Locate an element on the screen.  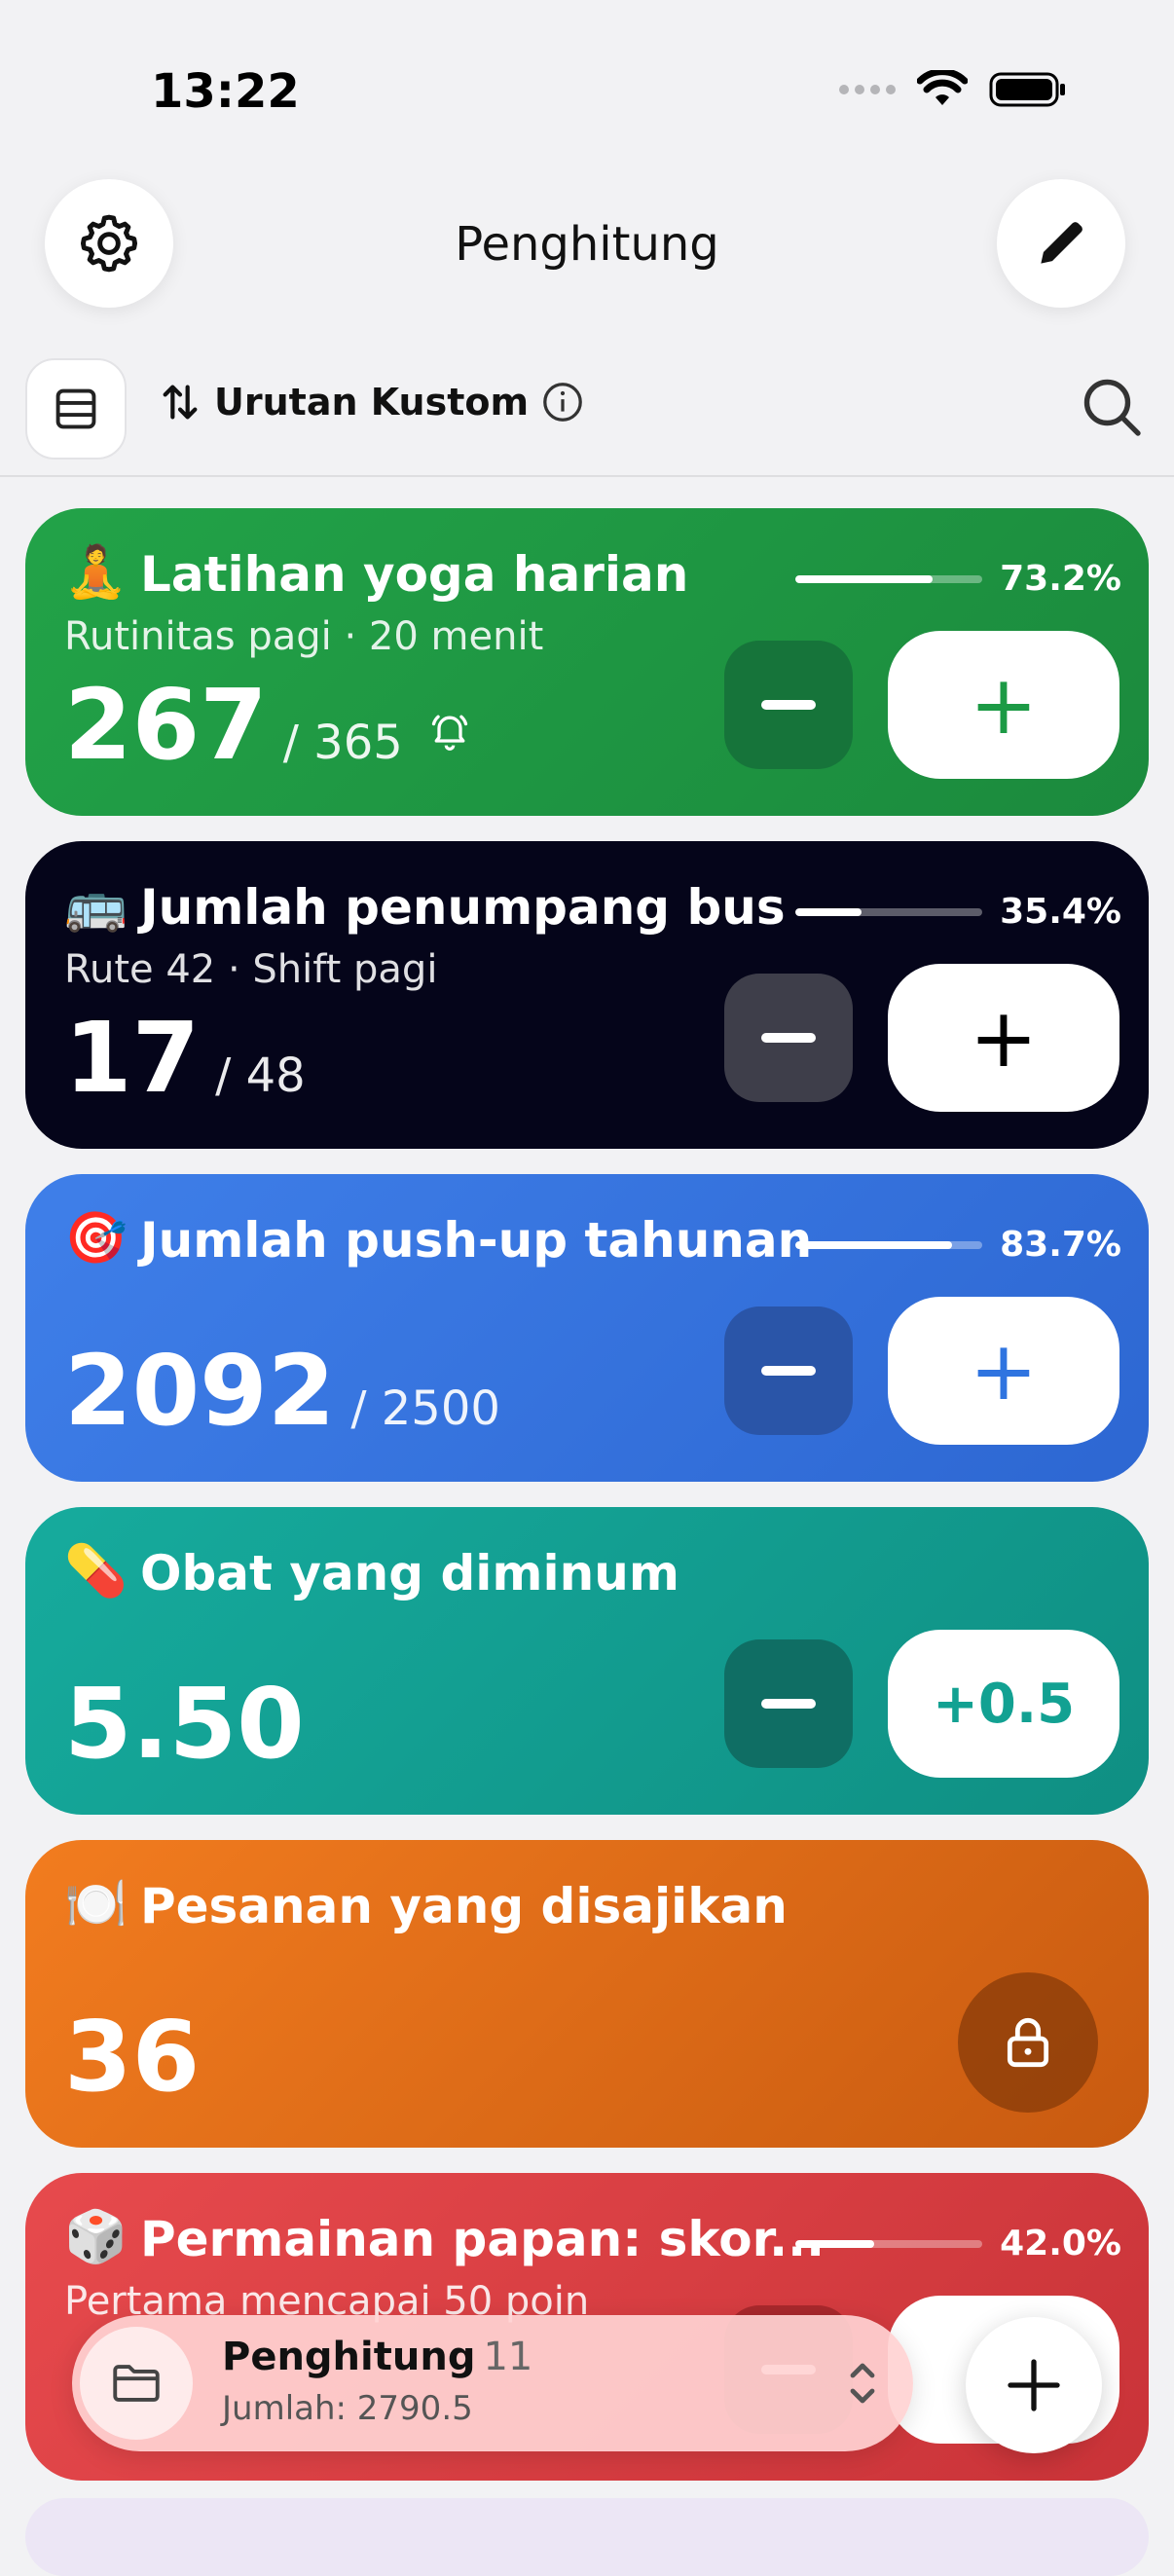
card-title: Jumlah push-up tahunan is located at coordinates (476, 1240).